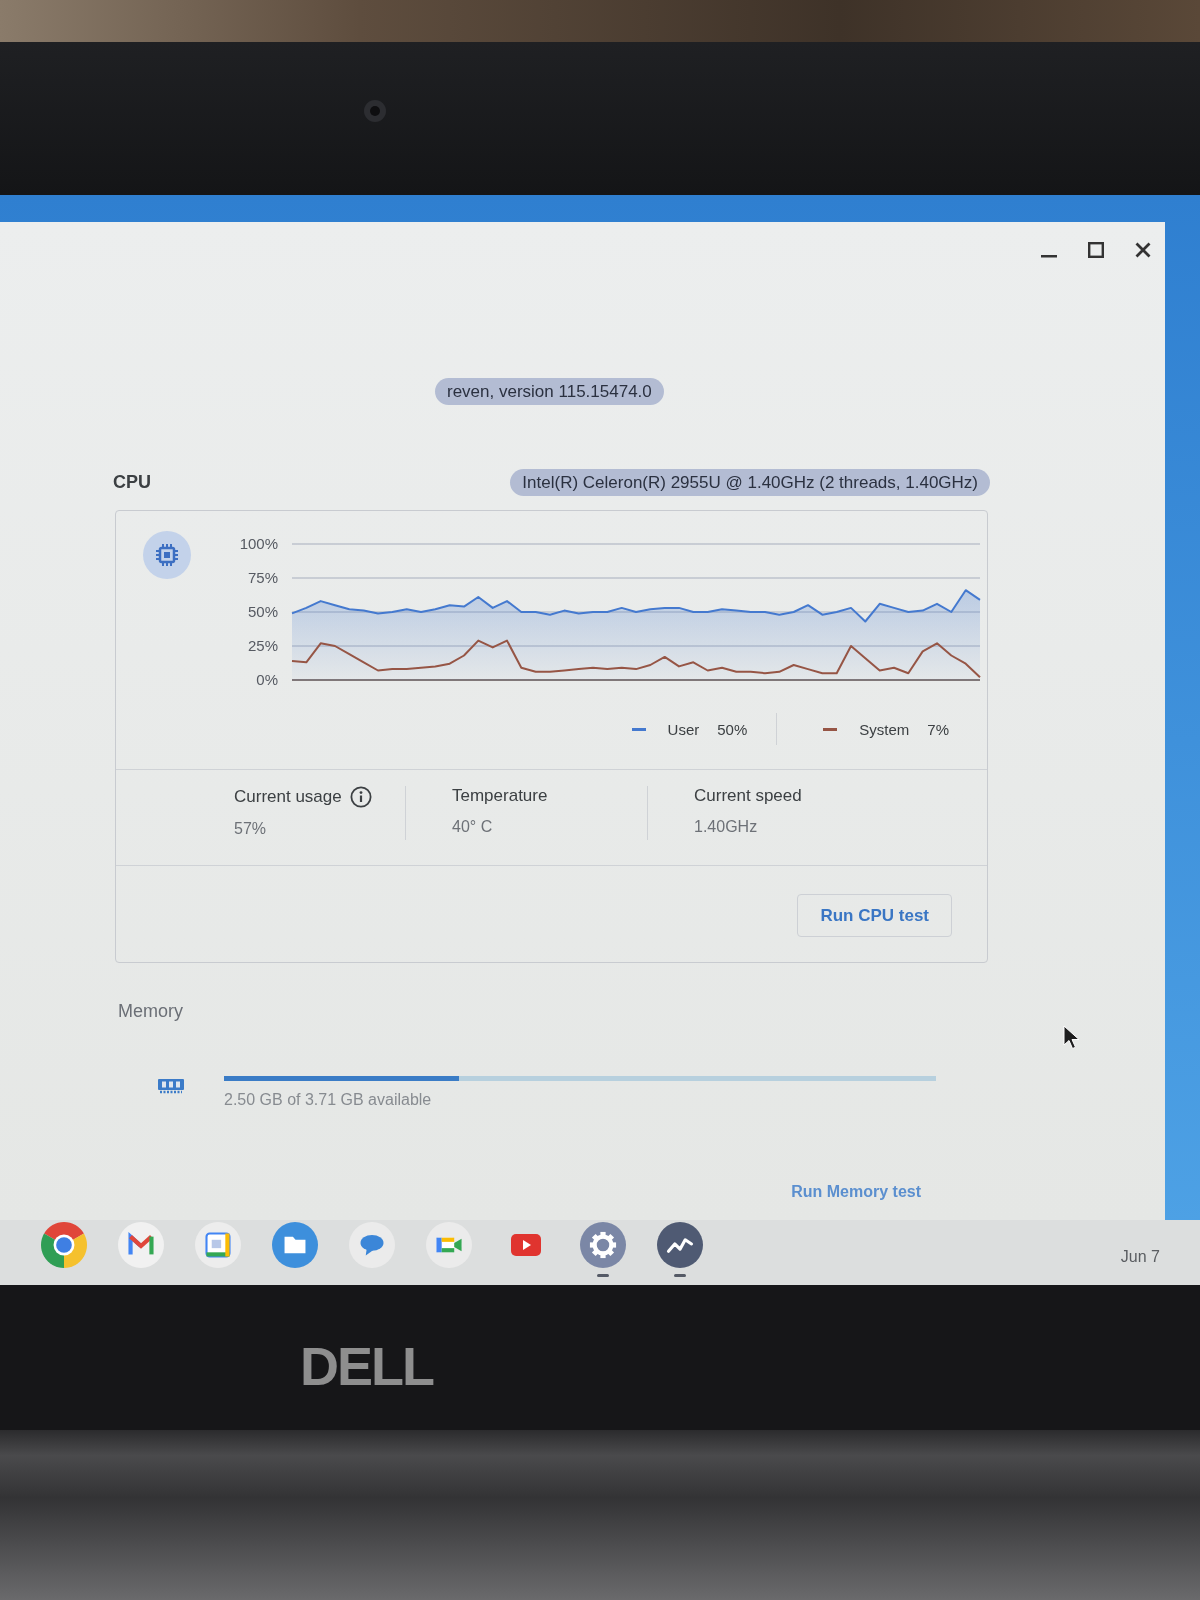 Image resolution: width=1200 pixels, height=1600 pixels. What do you see at coordinates (218, 1245) in the screenshot?
I see `calendar-icon` at bounding box center [218, 1245].